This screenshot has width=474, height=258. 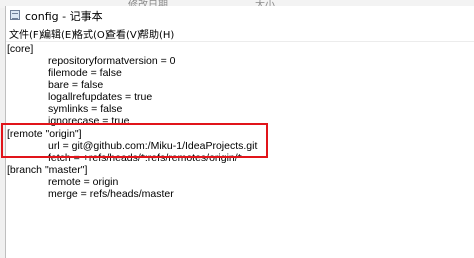 I want to click on menu-file: 文件(F), so click(x=26, y=33).